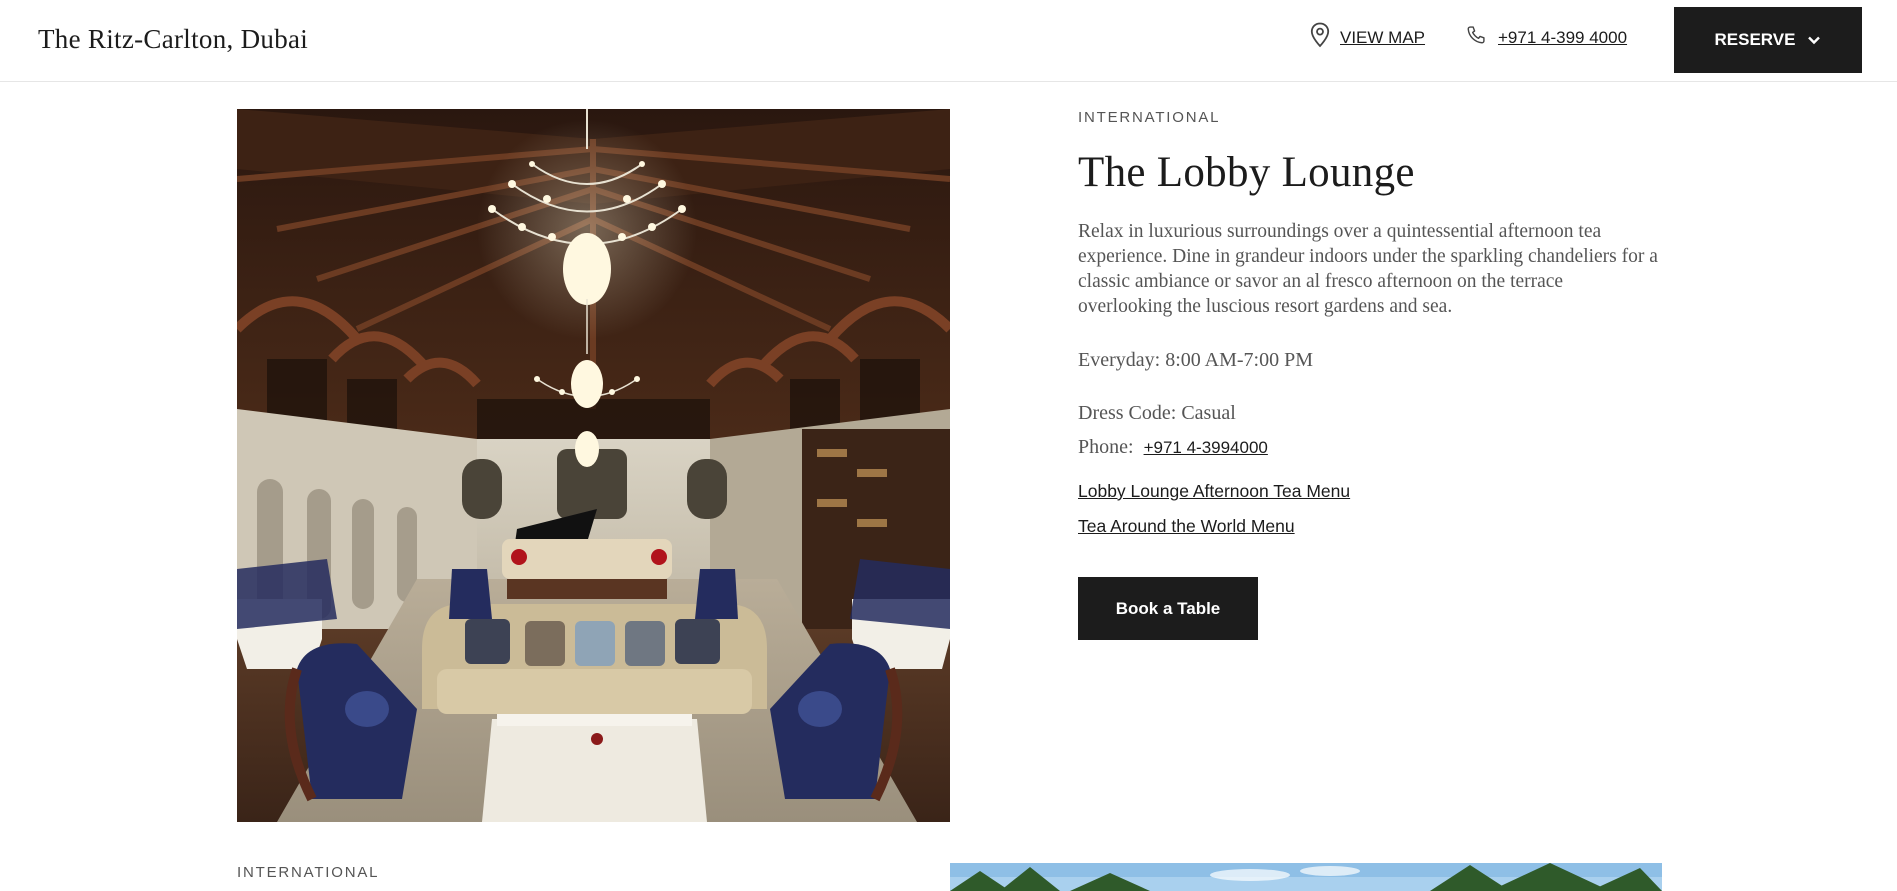 The width and height of the screenshot is (1897, 891). What do you see at coordinates (1368, 447) in the screenshot?
I see `restaurant-phone-row: Phone: +971 4-3994000` at bounding box center [1368, 447].